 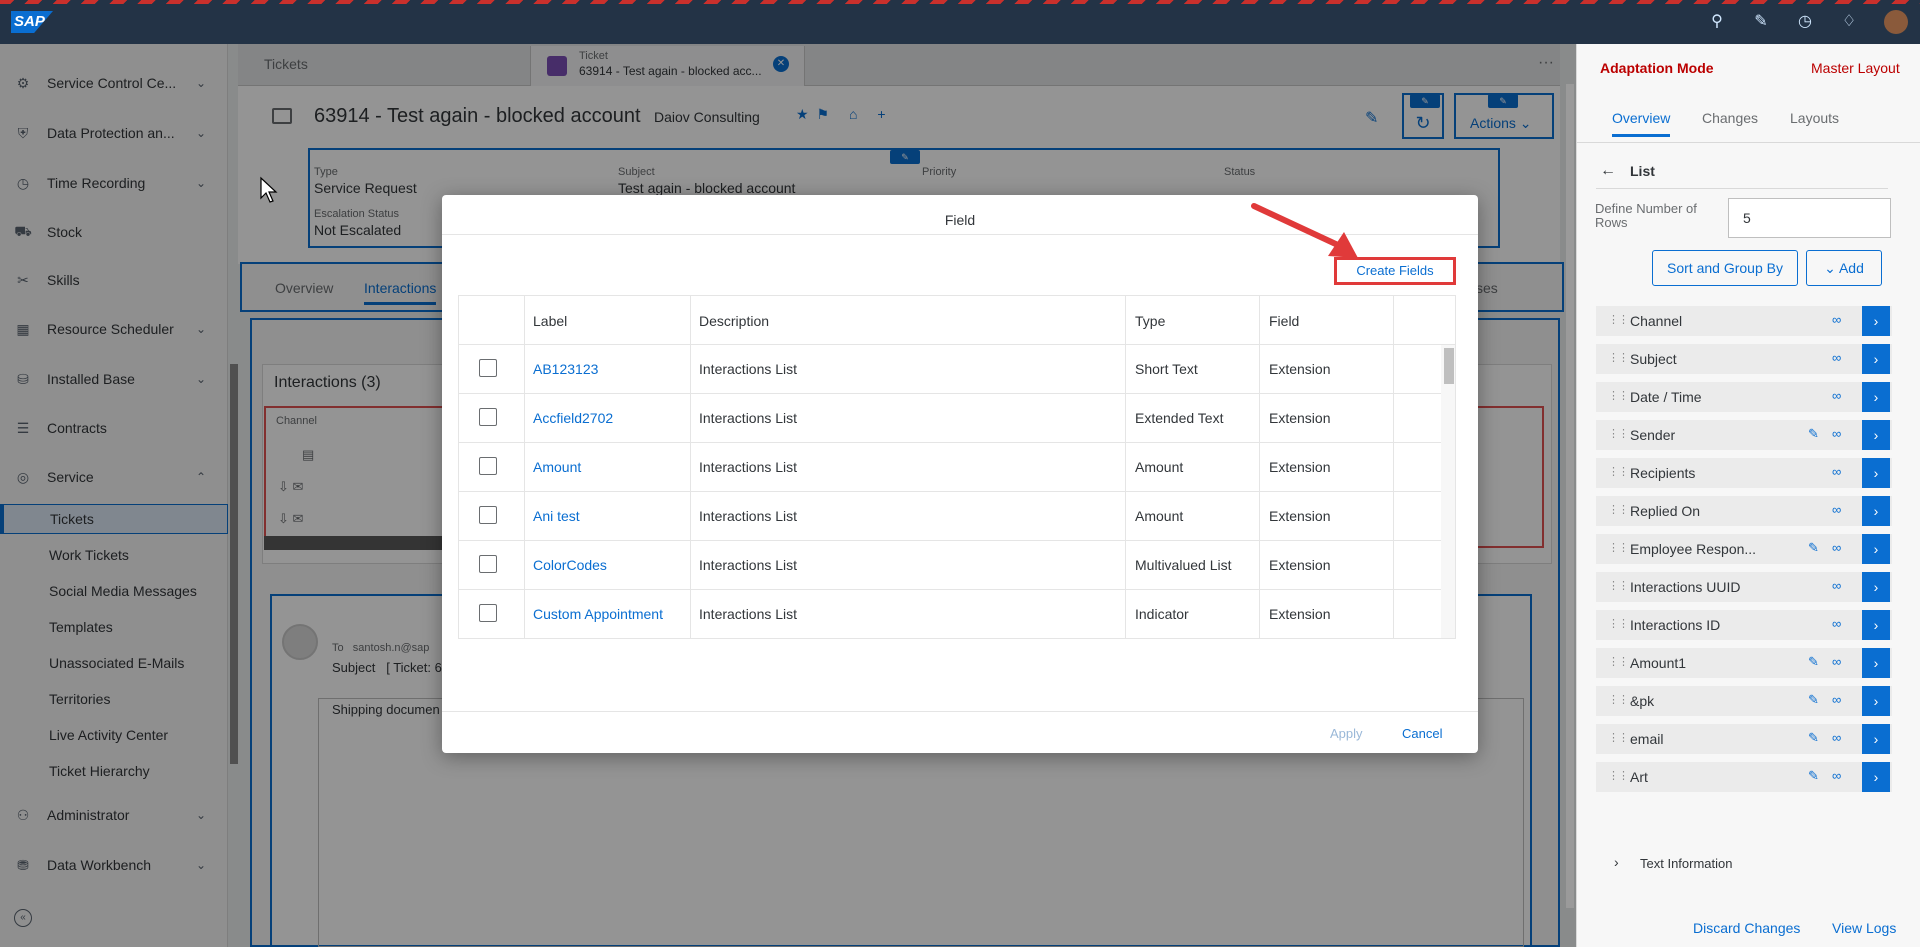 What do you see at coordinates (1744, 777) in the screenshot?
I see `layout-field-row: ⋮⋮ Art ✎ ∞ ›` at bounding box center [1744, 777].